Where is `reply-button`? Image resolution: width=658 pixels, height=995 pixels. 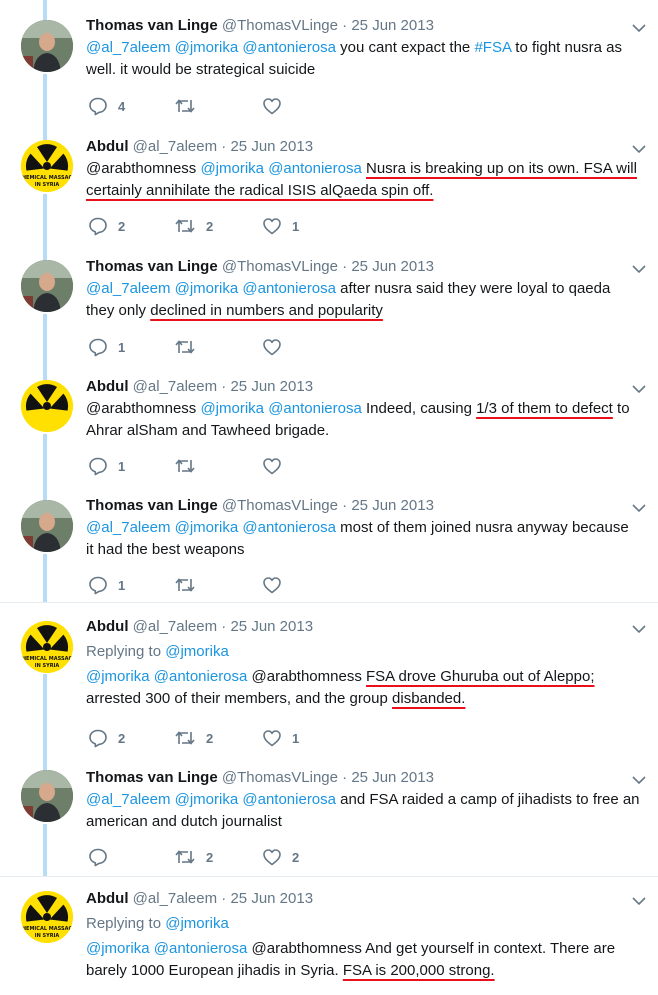 reply-button is located at coordinates (103, 857).